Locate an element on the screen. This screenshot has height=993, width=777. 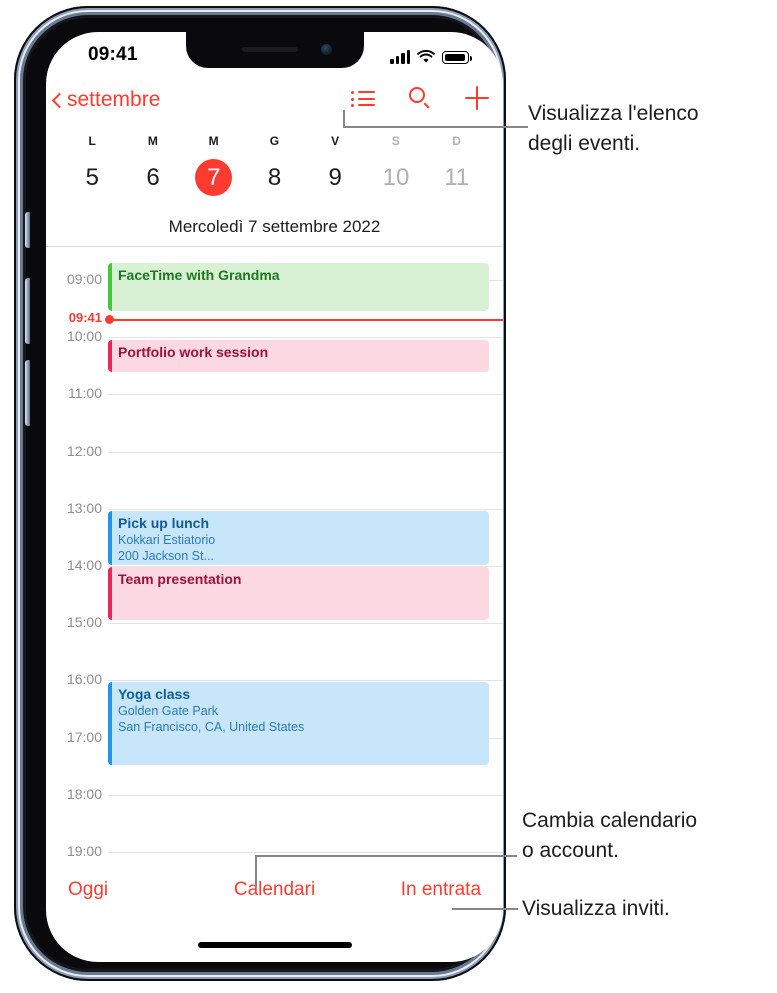
calendar-event: Team presentation is located at coordinates (298, 593).